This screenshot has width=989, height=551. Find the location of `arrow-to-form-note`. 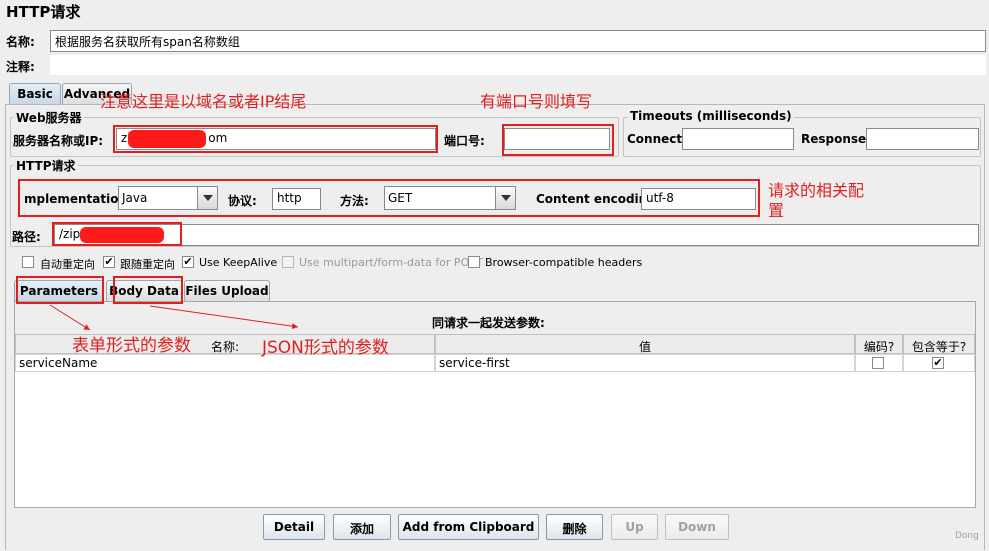

arrow-to-form-note is located at coordinates (70, 317).